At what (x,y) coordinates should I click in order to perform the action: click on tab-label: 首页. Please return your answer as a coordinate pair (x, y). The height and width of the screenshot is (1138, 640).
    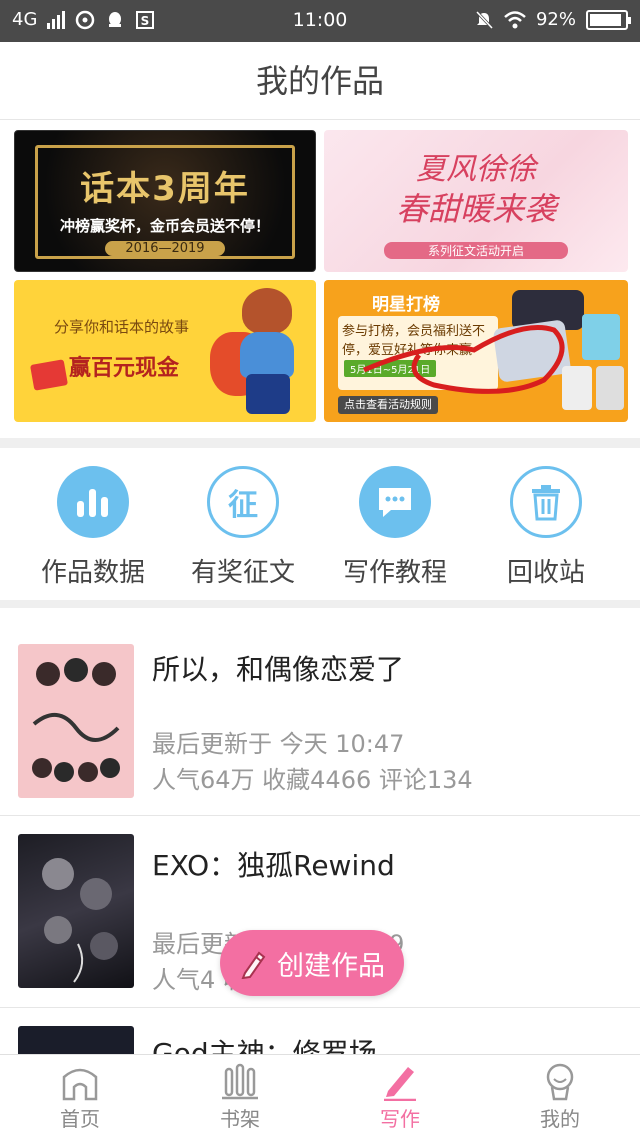
    Looking at the image, I should click on (80, 1119).